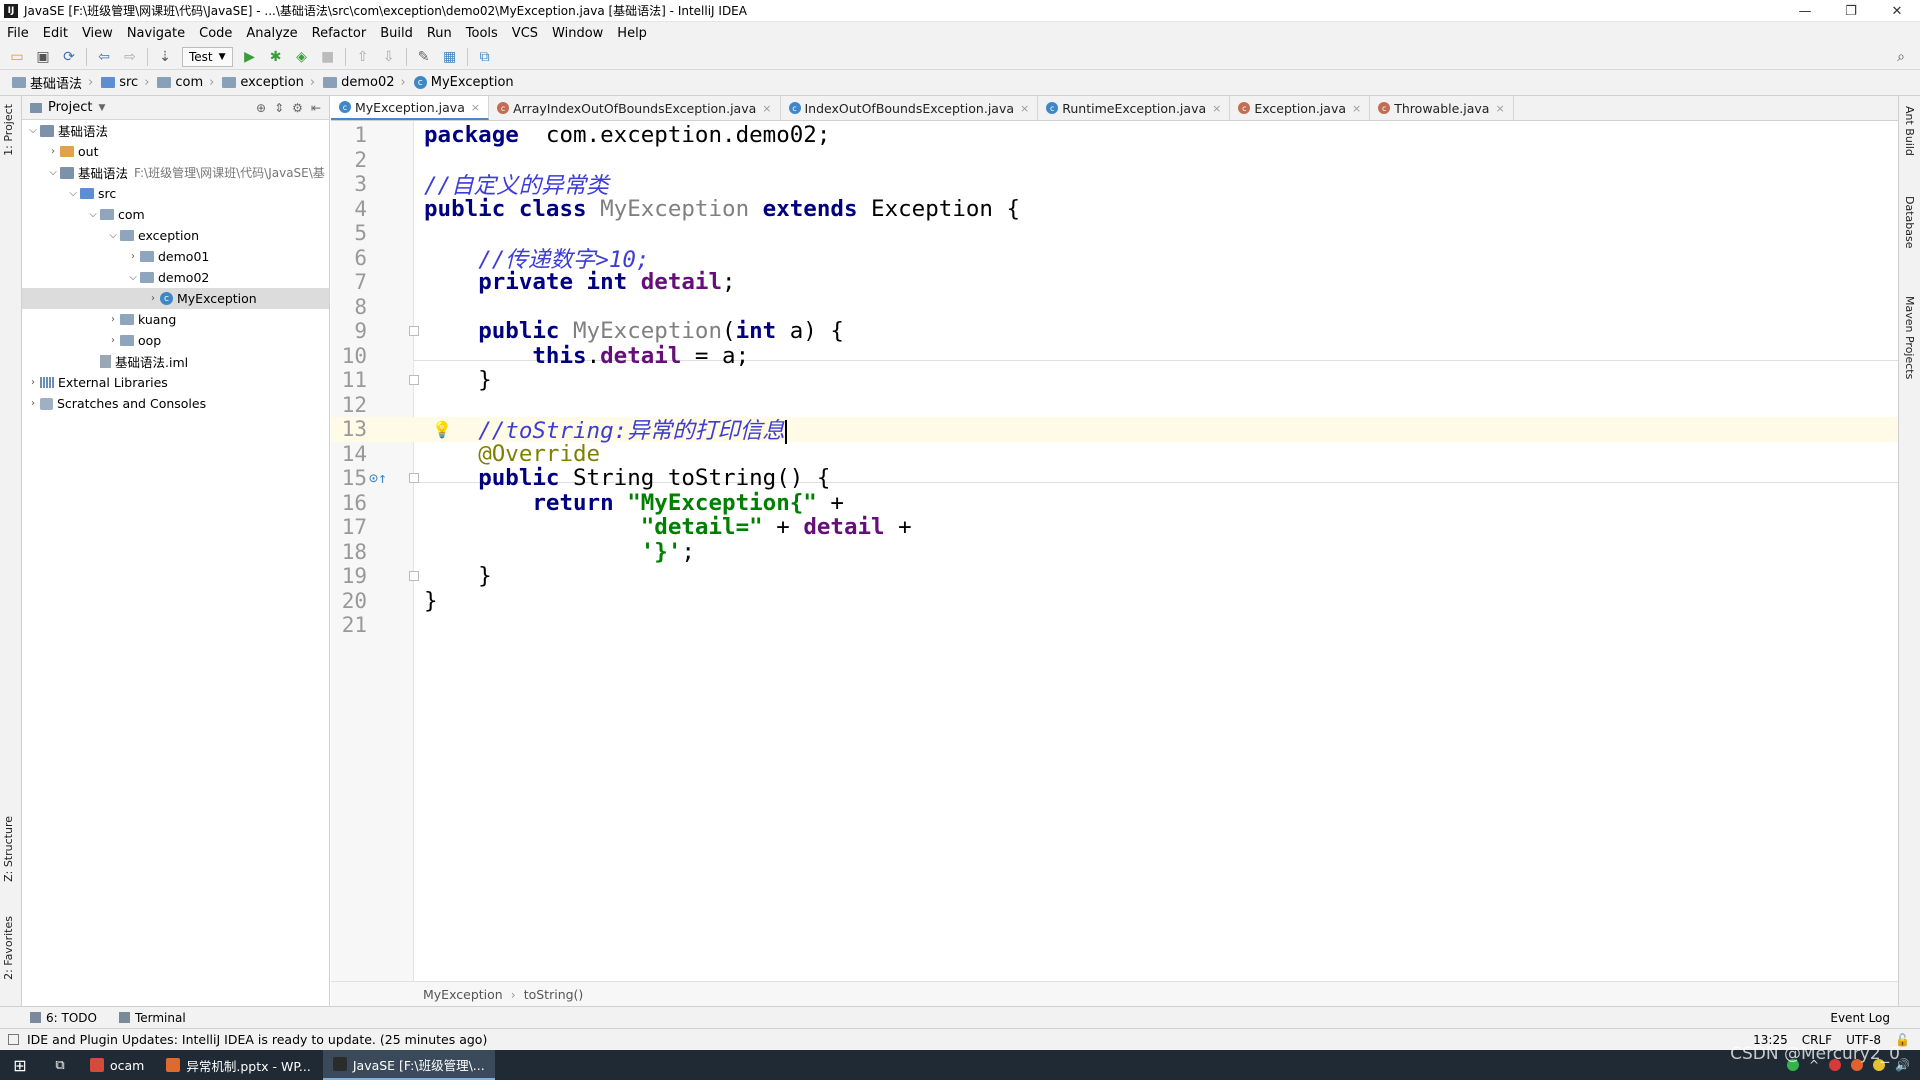 Image resolution: width=1920 pixels, height=1080 pixels. I want to click on editor-breadcrumb-class: MyException, so click(463, 994).